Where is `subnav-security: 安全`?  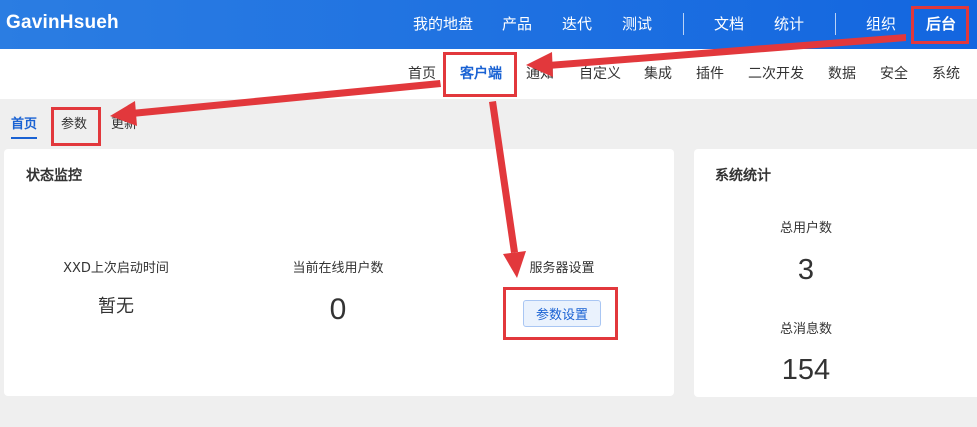 subnav-security: 安全 is located at coordinates (894, 74).